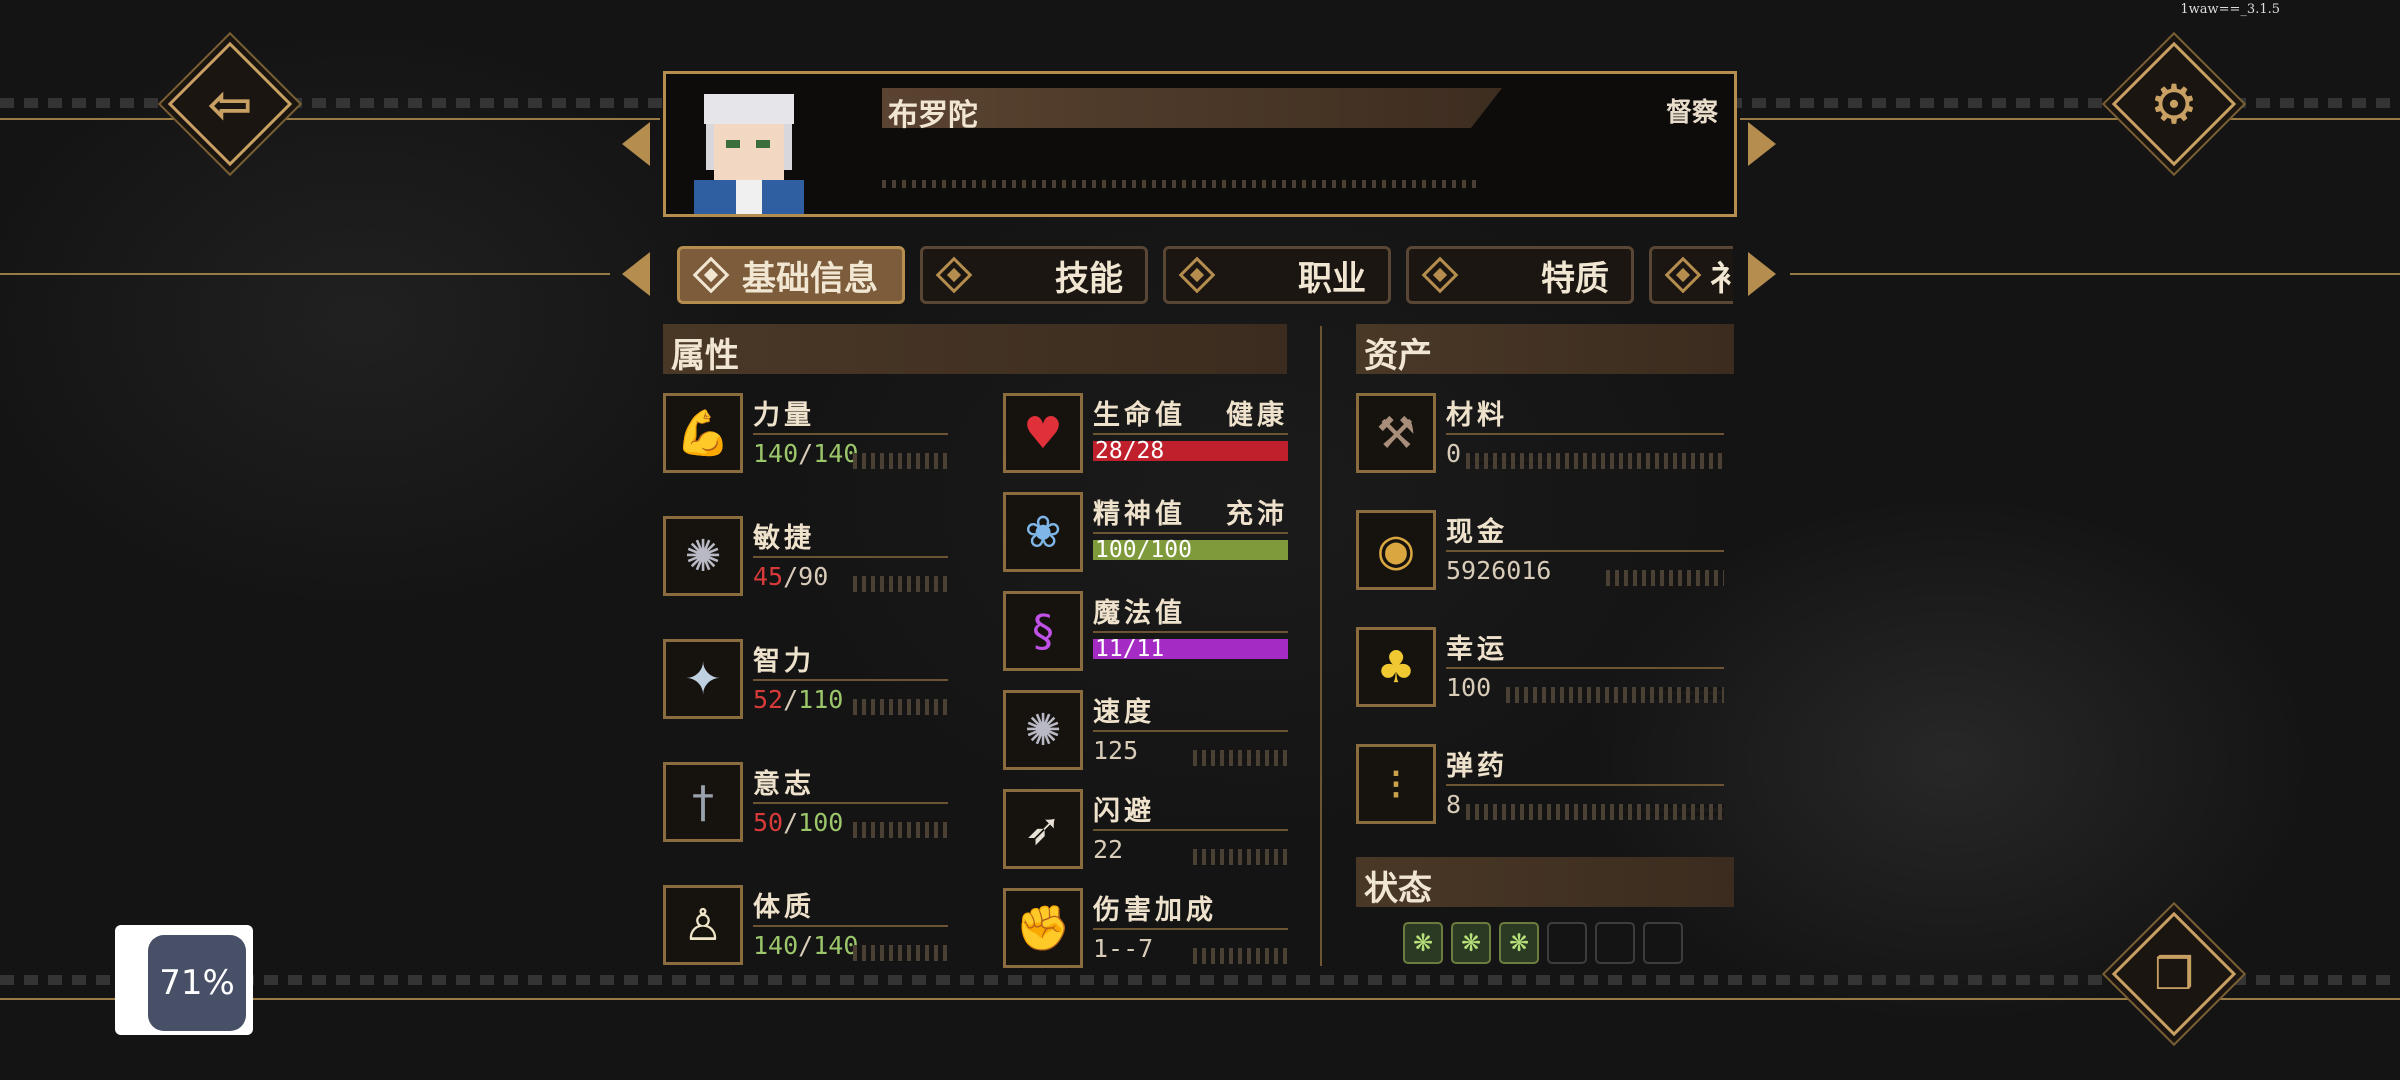 The image size is (2400, 1080). Describe the element at coordinates (1124, 811) in the screenshot. I see `combat-label: 闪避` at that location.